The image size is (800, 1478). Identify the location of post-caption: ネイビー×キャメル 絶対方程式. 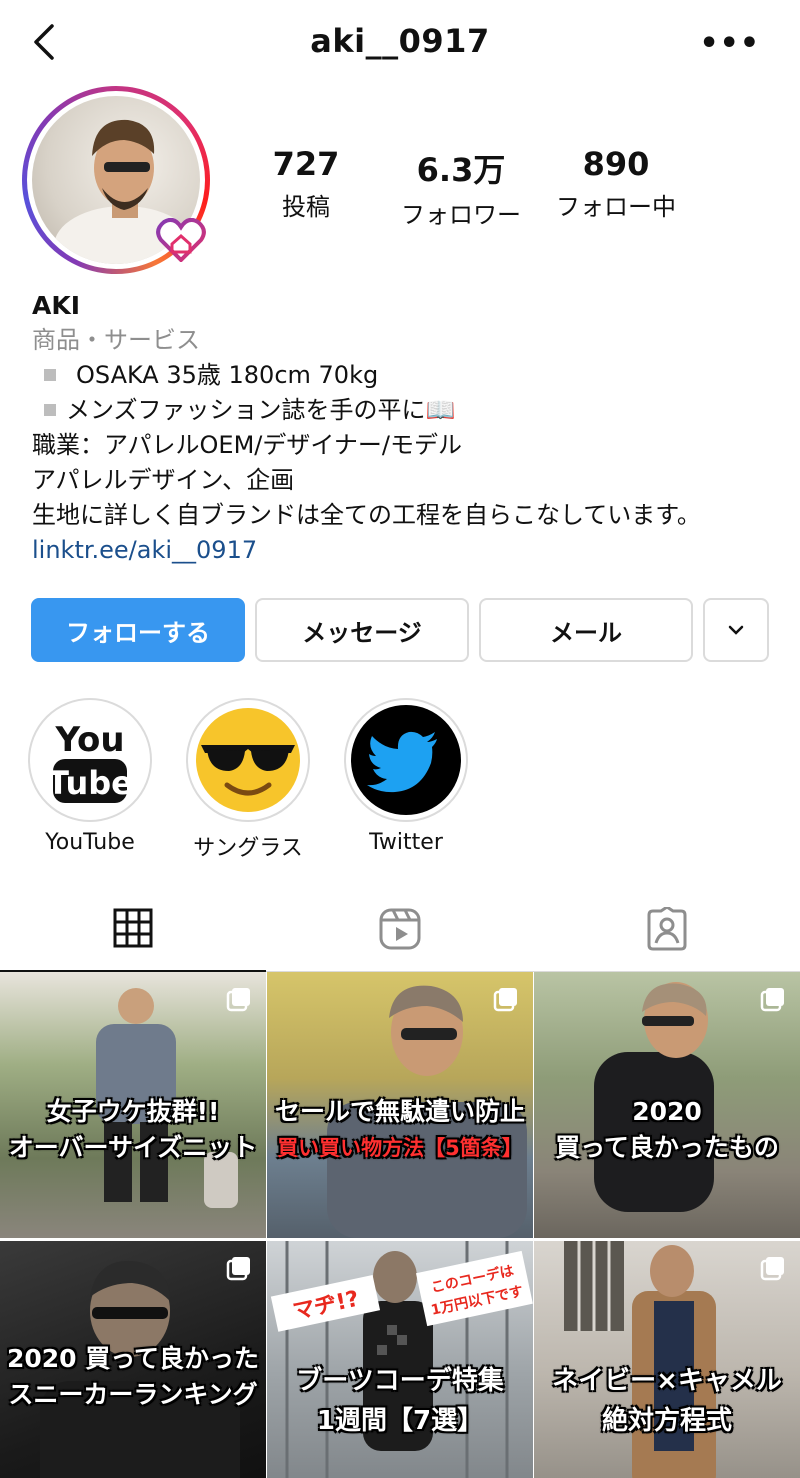
(667, 1401).